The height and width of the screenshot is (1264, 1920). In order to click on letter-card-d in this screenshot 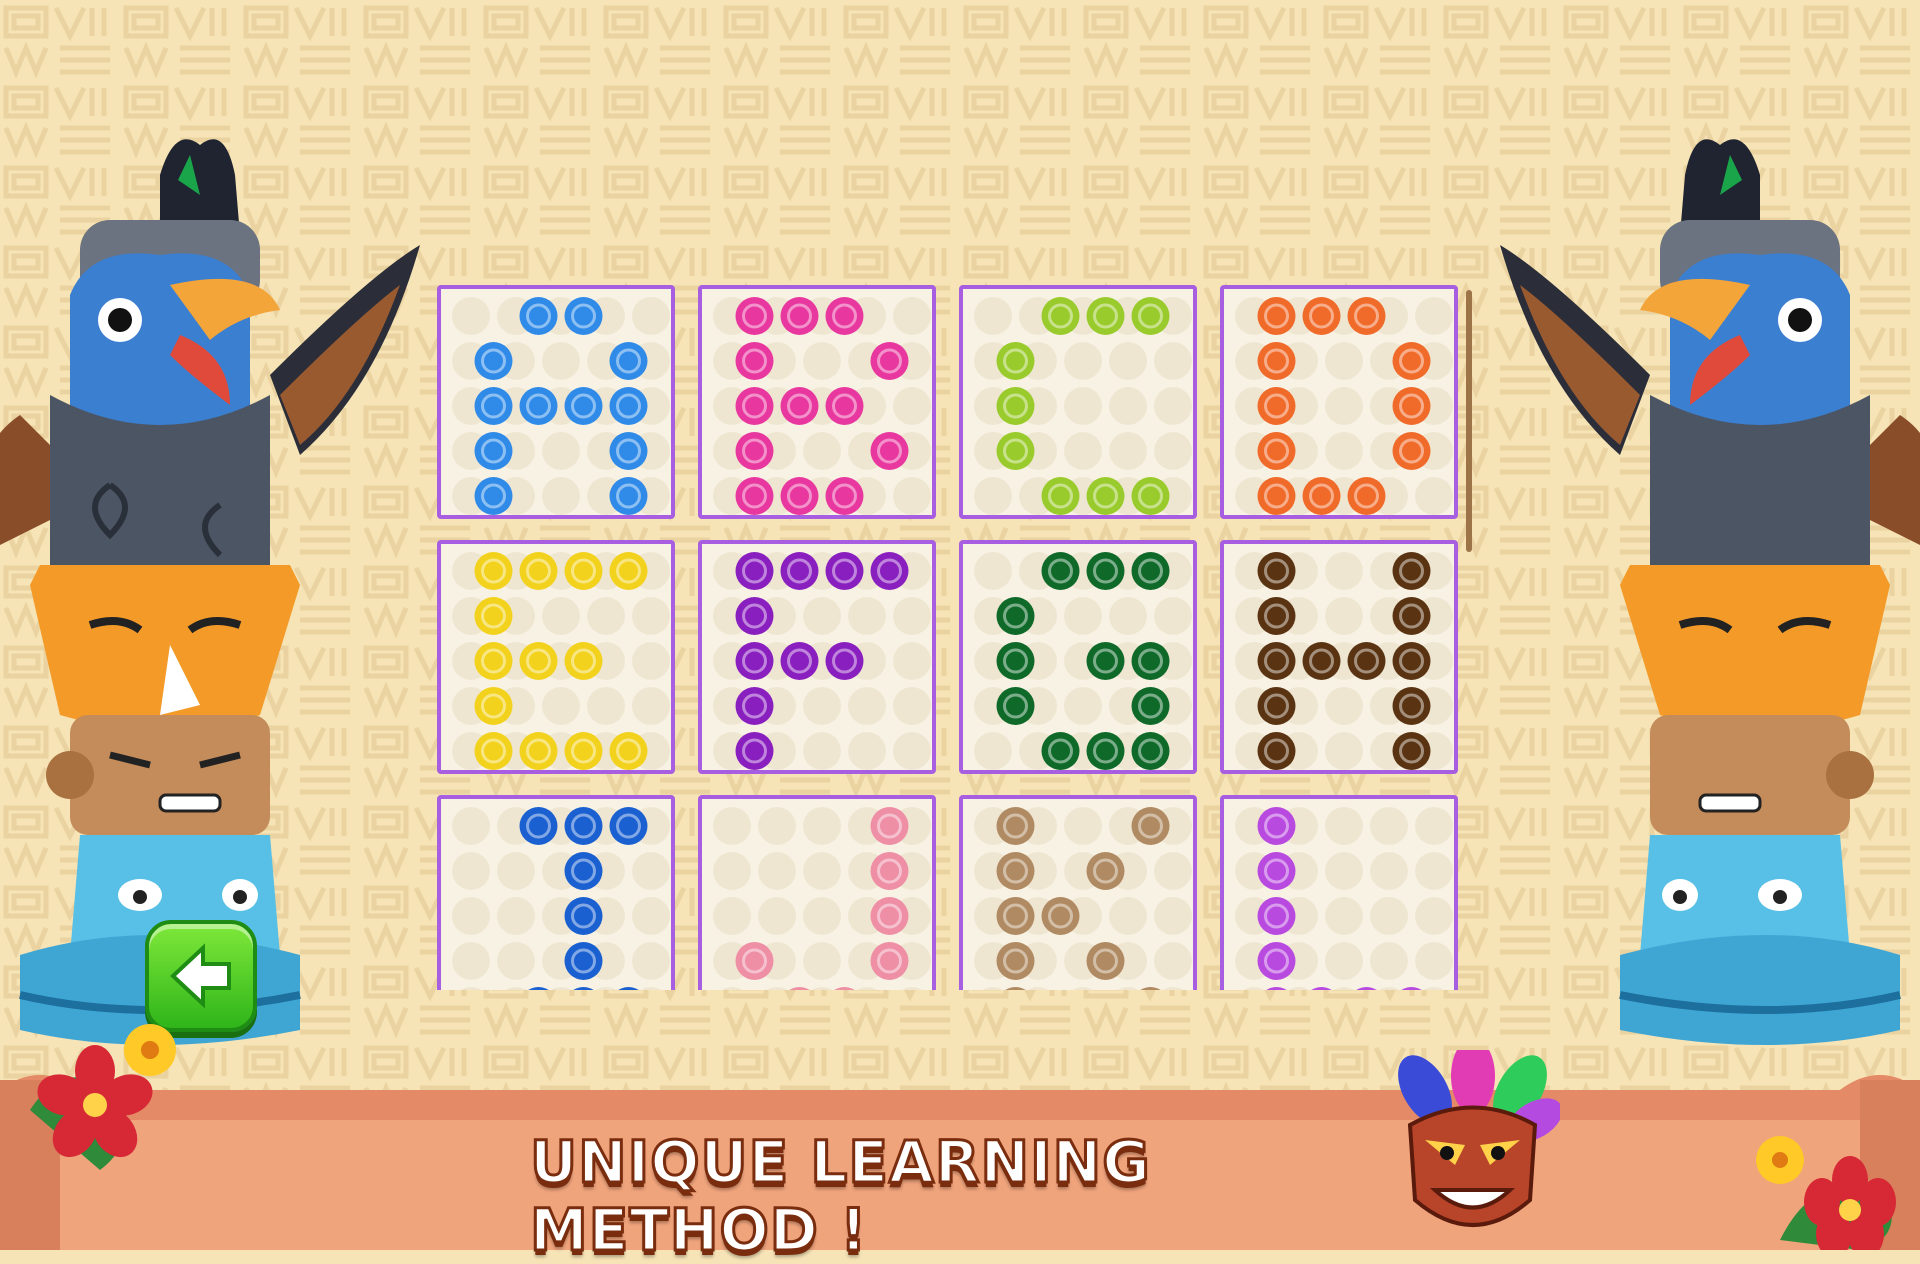, I will do `click(1339, 402)`.